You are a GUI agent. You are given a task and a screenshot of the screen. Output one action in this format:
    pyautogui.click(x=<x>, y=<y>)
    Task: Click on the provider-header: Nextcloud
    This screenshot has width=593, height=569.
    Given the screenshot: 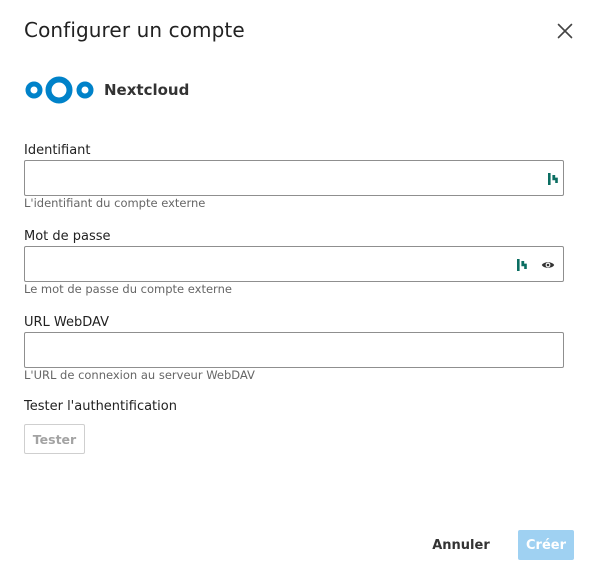 What is the action you would take?
    pyautogui.click(x=106, y=90)
    